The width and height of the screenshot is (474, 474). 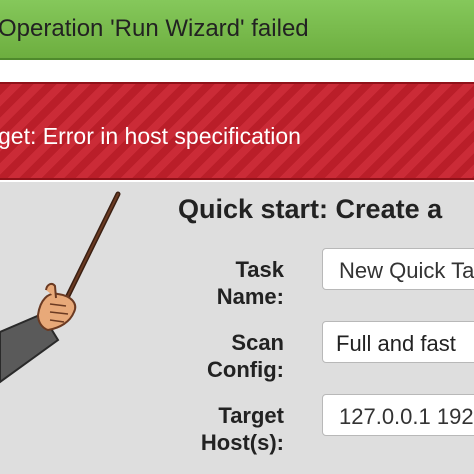 What do you see at coordinates (150, 136) in the screenshot?
I see `error-banner-text: get: Error in host specification` at bounding box center [150, 136].